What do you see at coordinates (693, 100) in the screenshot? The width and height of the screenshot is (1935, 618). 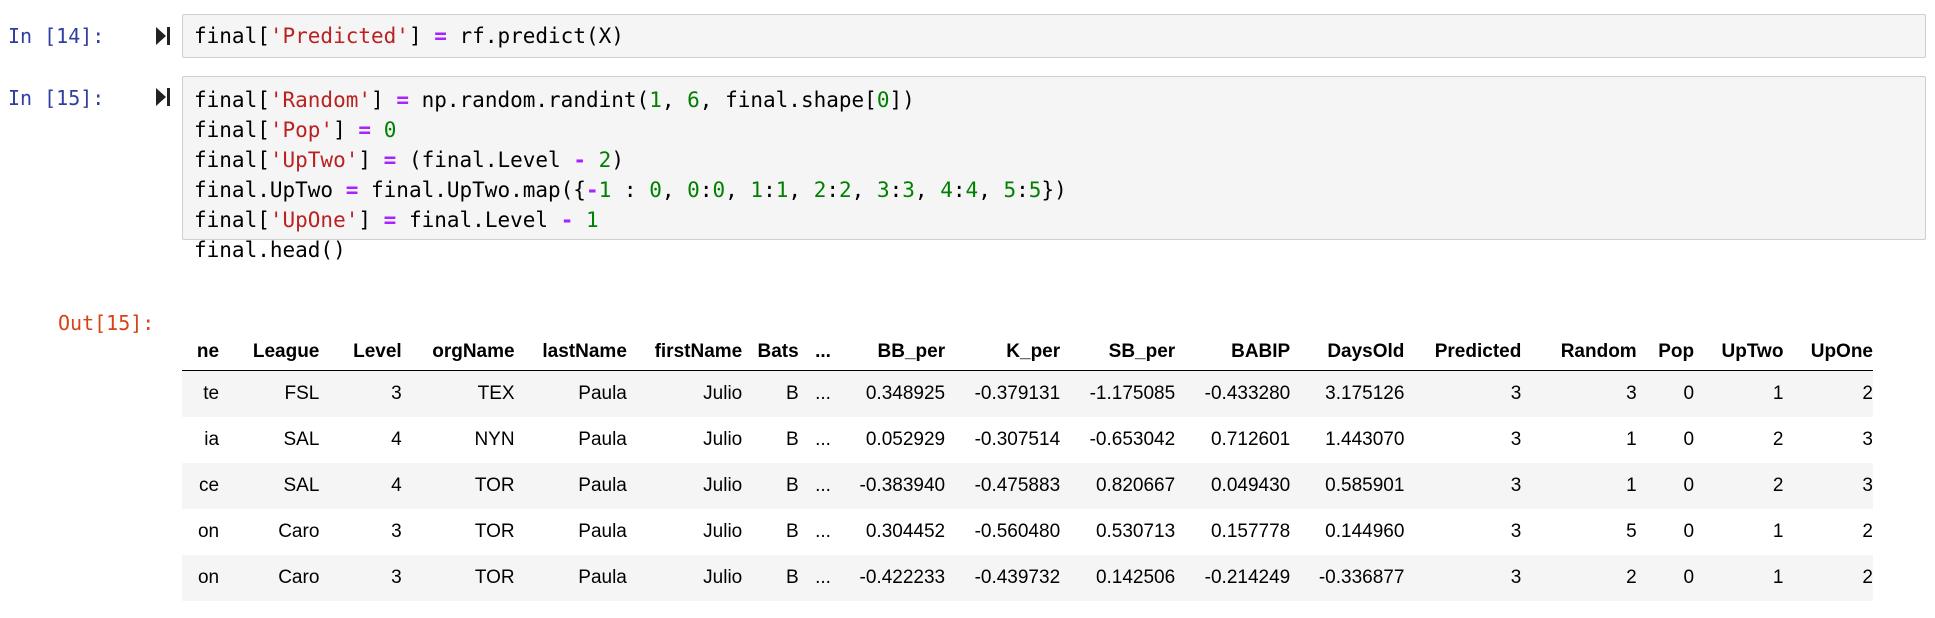 I see `code-token: 6` at bounding box center [693, 100].